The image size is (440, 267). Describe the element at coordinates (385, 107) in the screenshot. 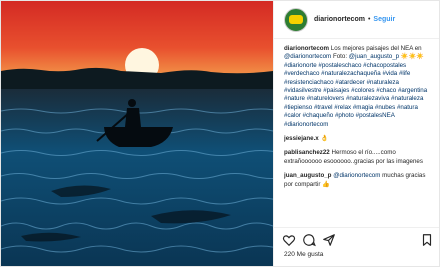

I see `hashtag-link: #nubes` at that location.